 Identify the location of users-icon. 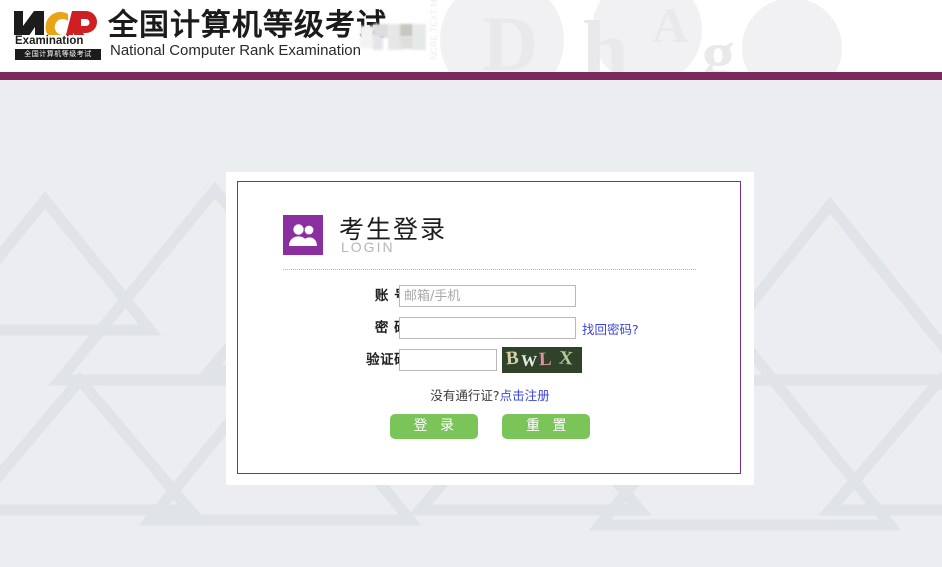
(303, 235).